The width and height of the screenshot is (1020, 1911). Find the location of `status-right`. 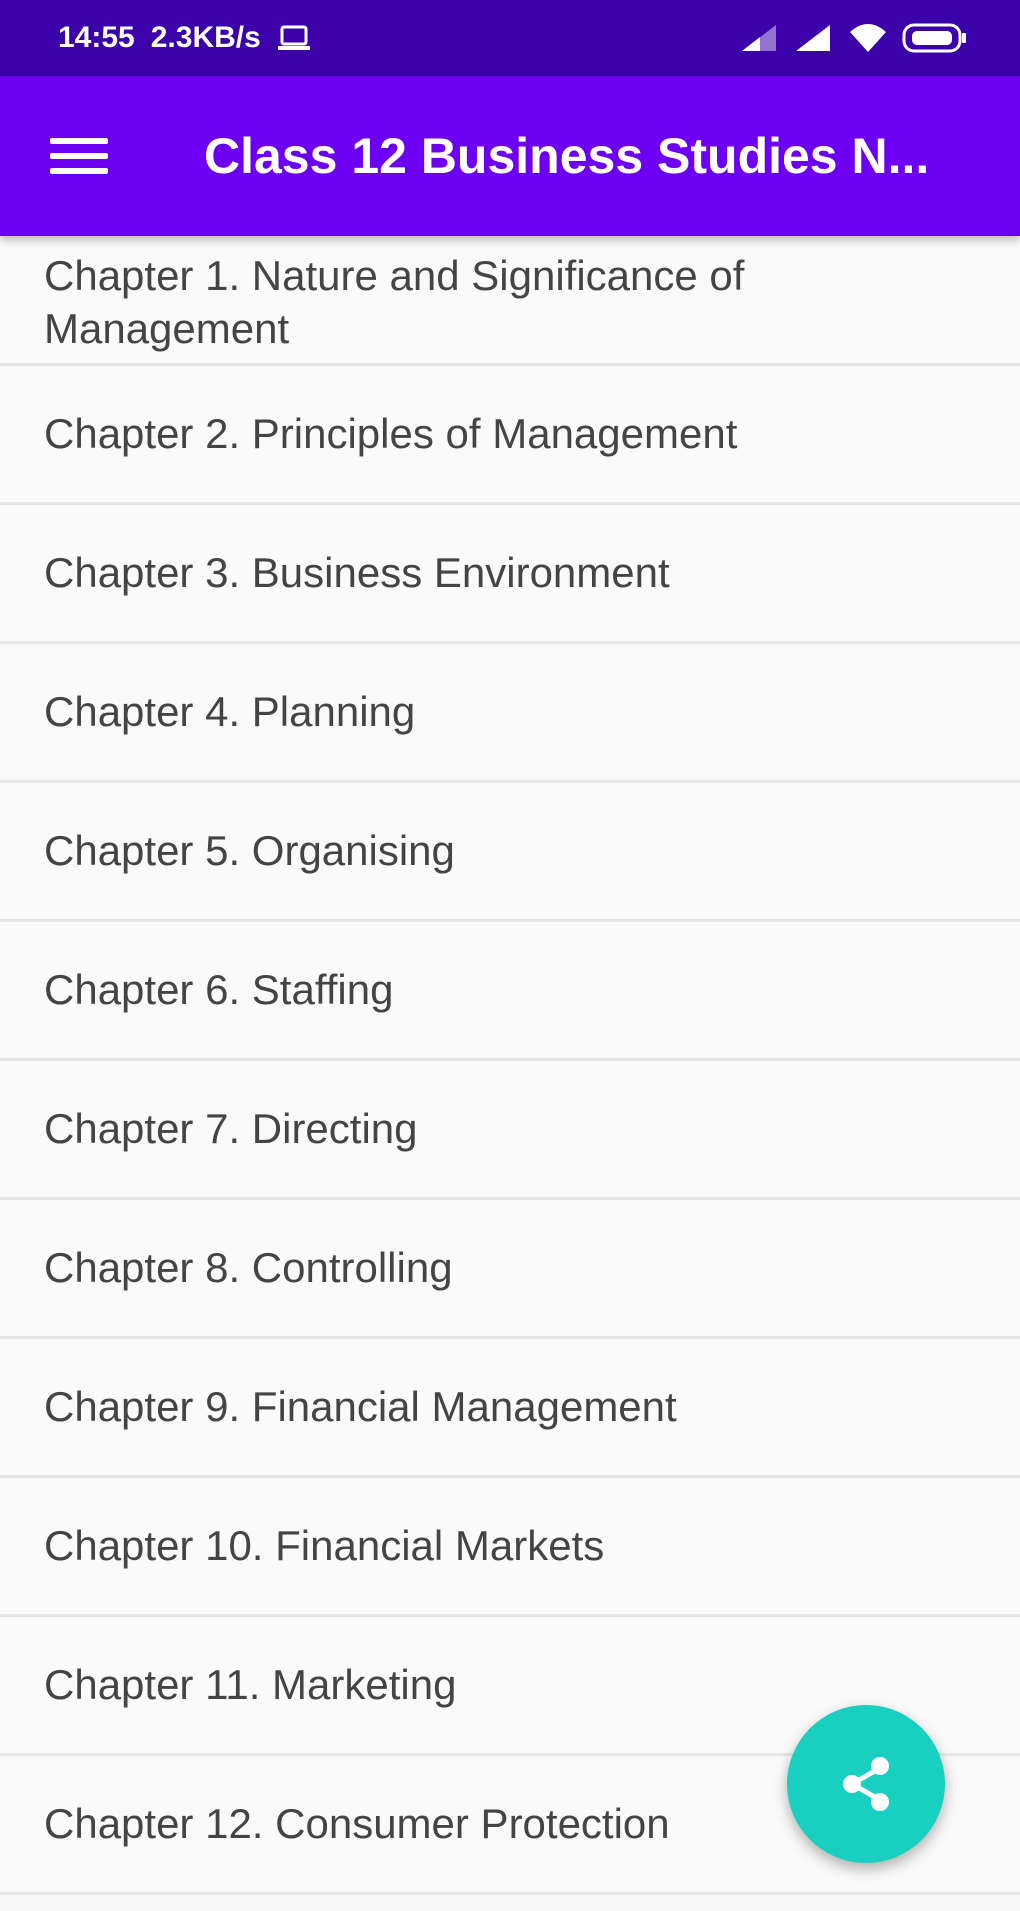

status-right is located at coordinates (854, 38).